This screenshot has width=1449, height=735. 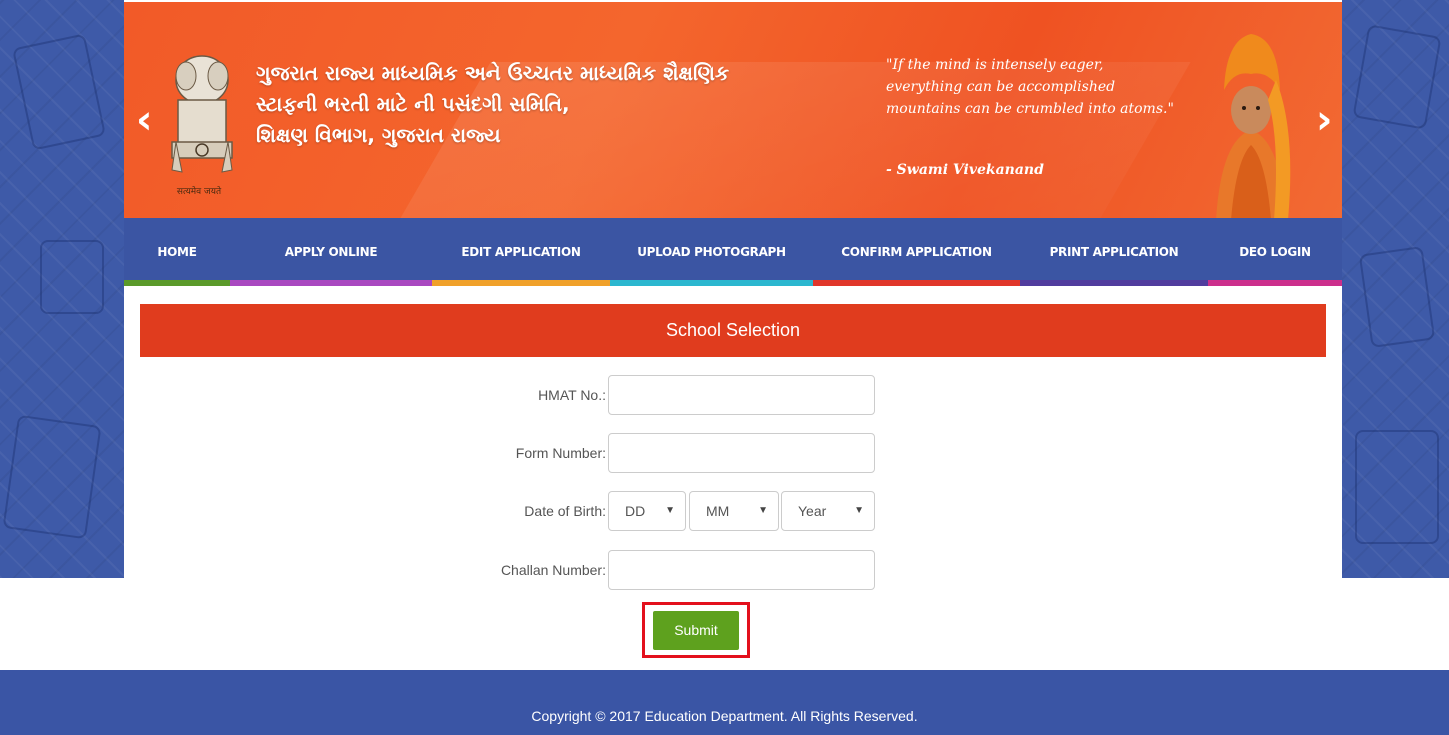 I want to click on nav-label: APPLY ONLINE, so click(x=331, y=252).